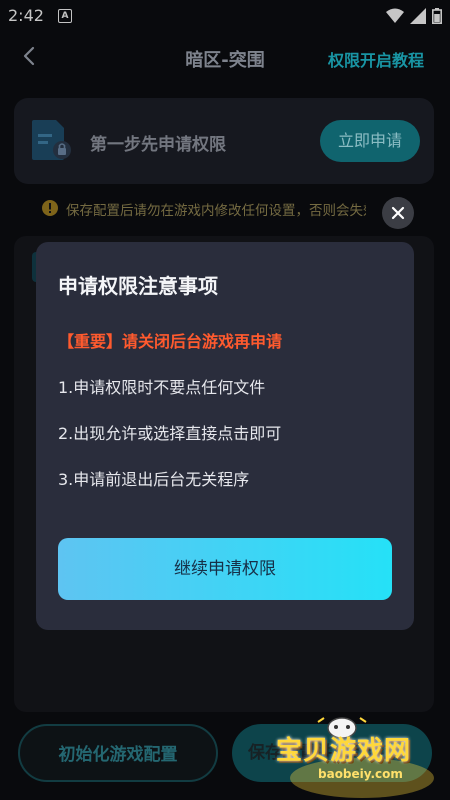 Image resolution: width=450 pixels, height=800 pixels. What do you see at coordinates (360, 774) in the screenshot?
I see `watermark-domain: baobeiy.com` at bounding box center [360, 774].